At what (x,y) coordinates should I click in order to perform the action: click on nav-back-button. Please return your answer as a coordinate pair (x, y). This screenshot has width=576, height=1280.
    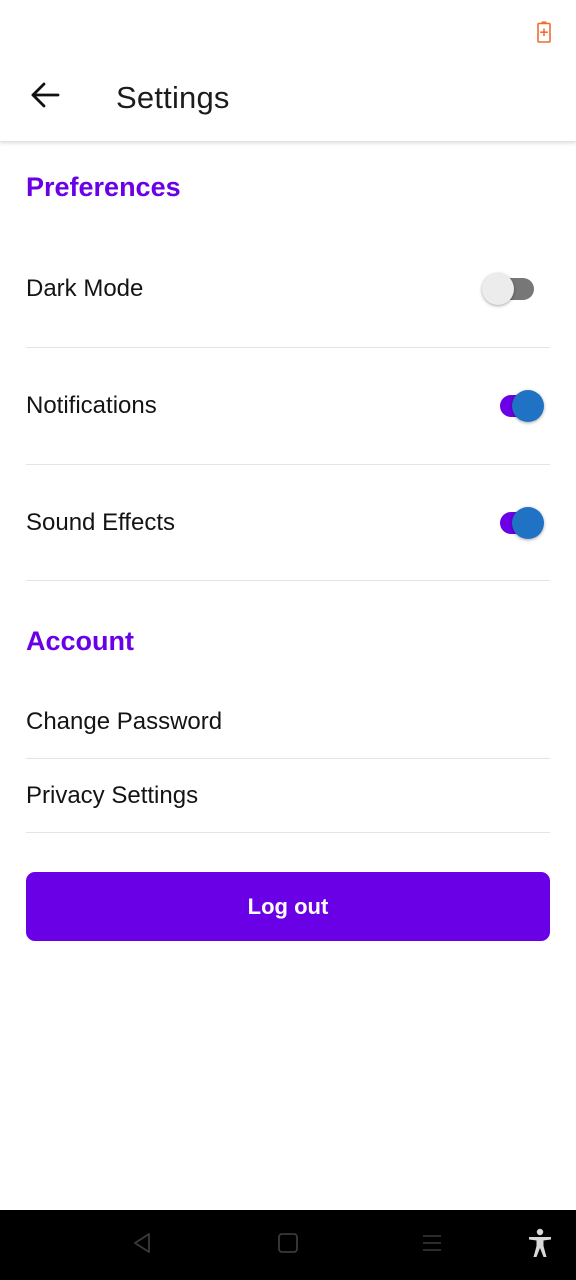
    Looking at the image, I should click on (142, 1245).